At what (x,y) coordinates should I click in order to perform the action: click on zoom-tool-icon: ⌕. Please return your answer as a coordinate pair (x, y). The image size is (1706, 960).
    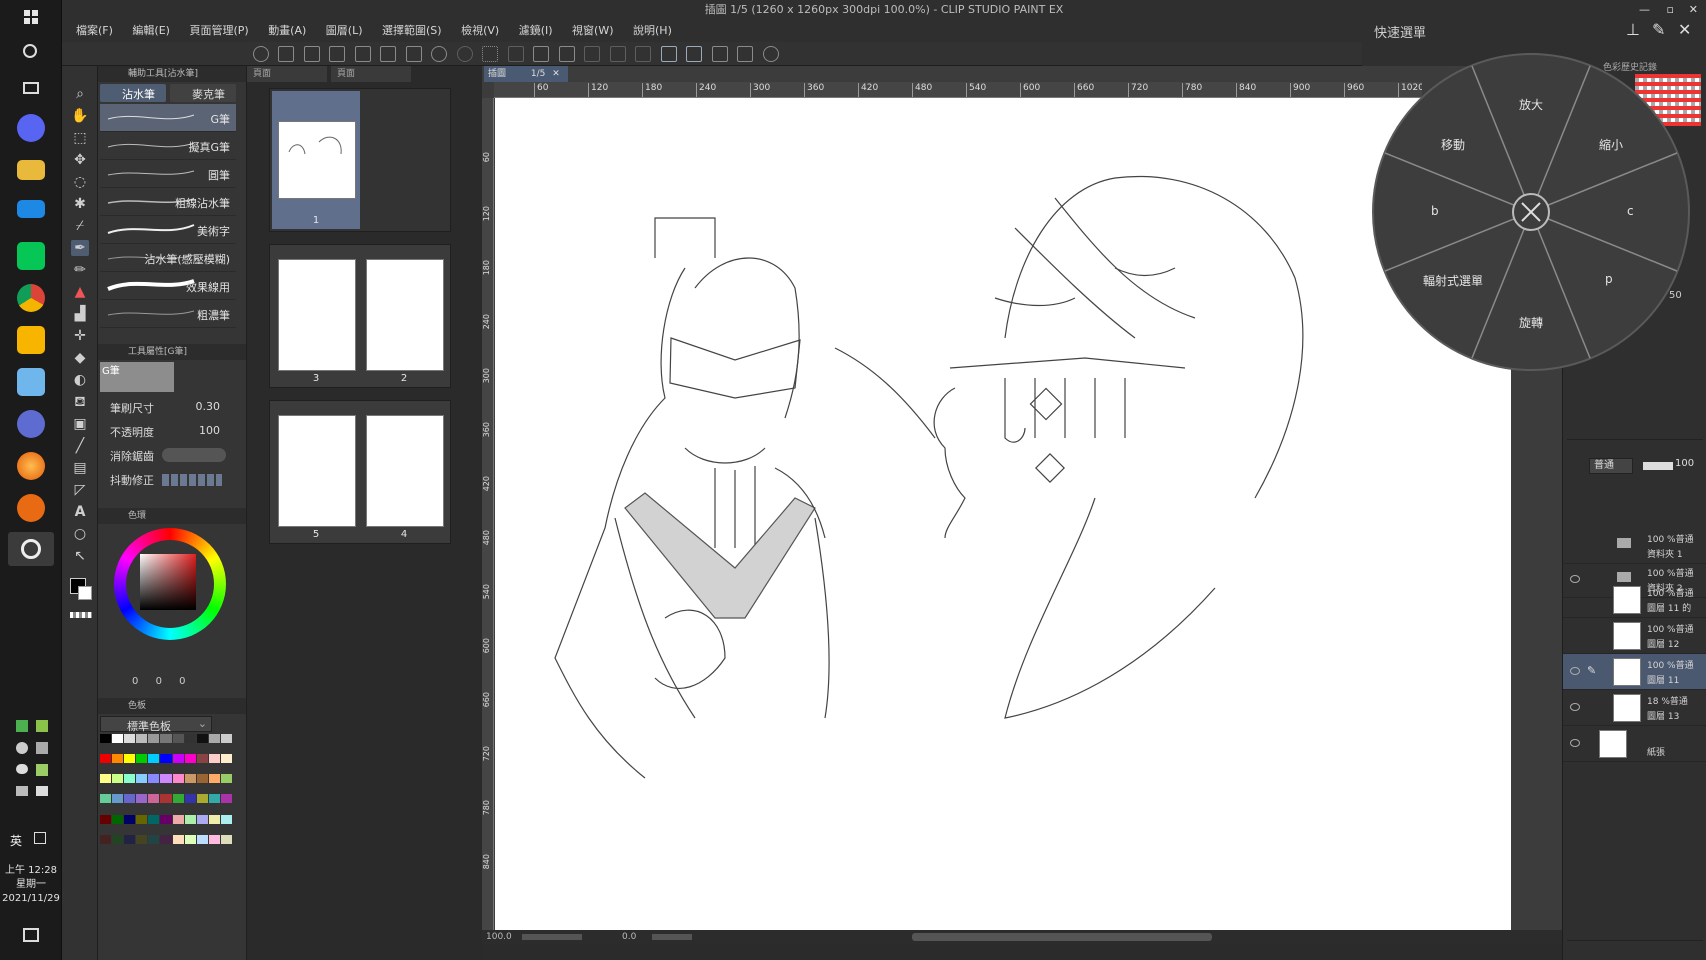
    Looking at the image, I should click on (80, 94).